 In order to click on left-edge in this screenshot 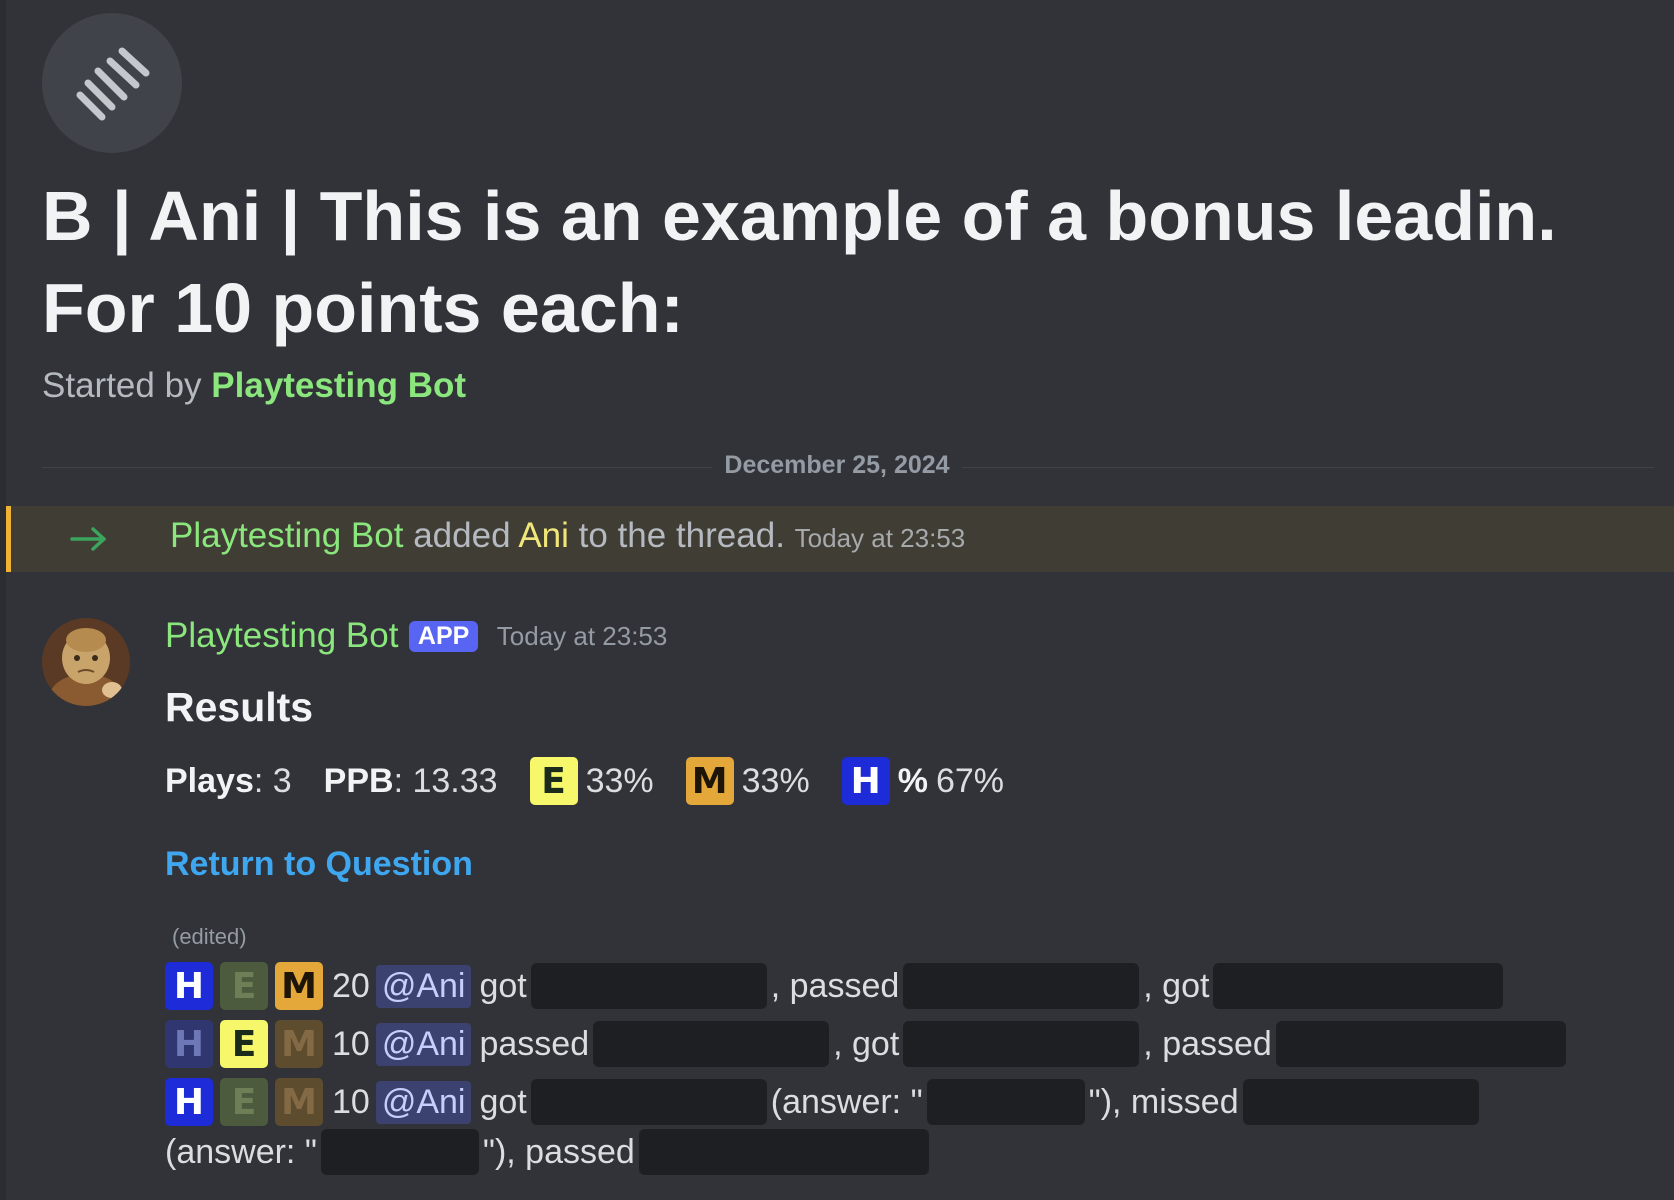, I will do `click(3, 600)`.